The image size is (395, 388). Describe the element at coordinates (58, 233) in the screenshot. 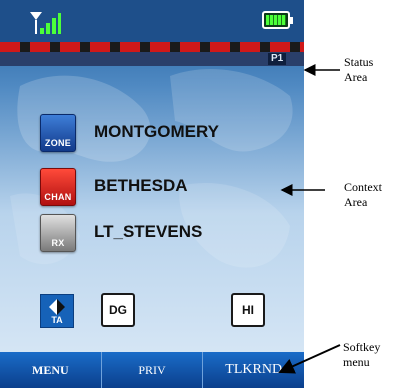

I see `rx-badge: RX` at that location.